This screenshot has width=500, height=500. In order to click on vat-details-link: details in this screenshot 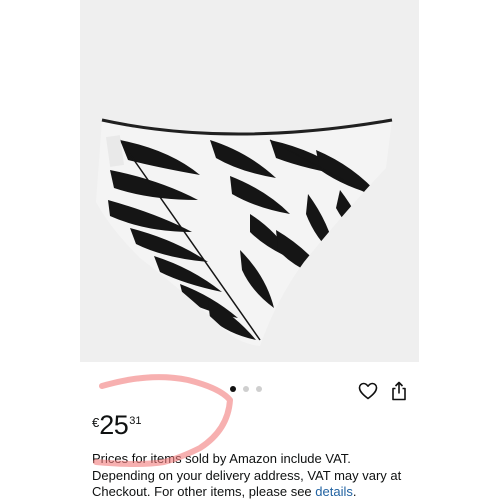, I will do `click(334, 491)`.